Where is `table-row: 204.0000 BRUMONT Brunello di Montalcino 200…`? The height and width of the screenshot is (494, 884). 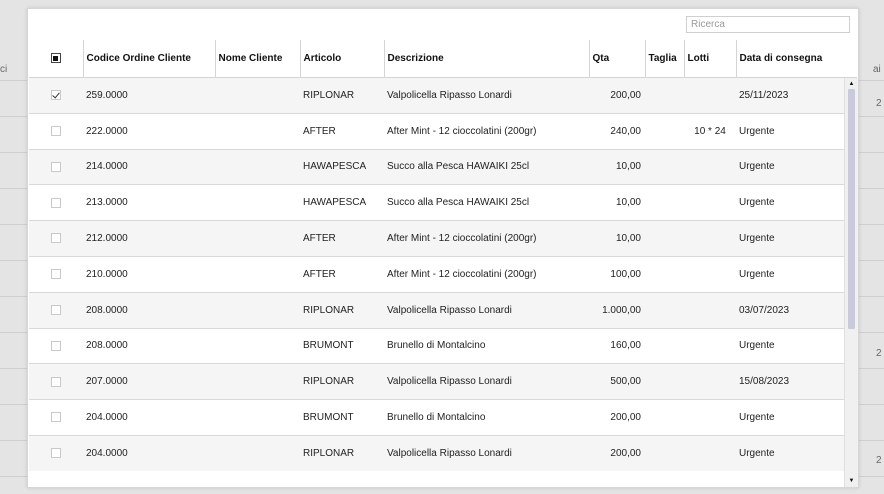 table-row: 204.0000 BRUMONT Brunello di Montalcino 200… is located at coordinates (436, 417).